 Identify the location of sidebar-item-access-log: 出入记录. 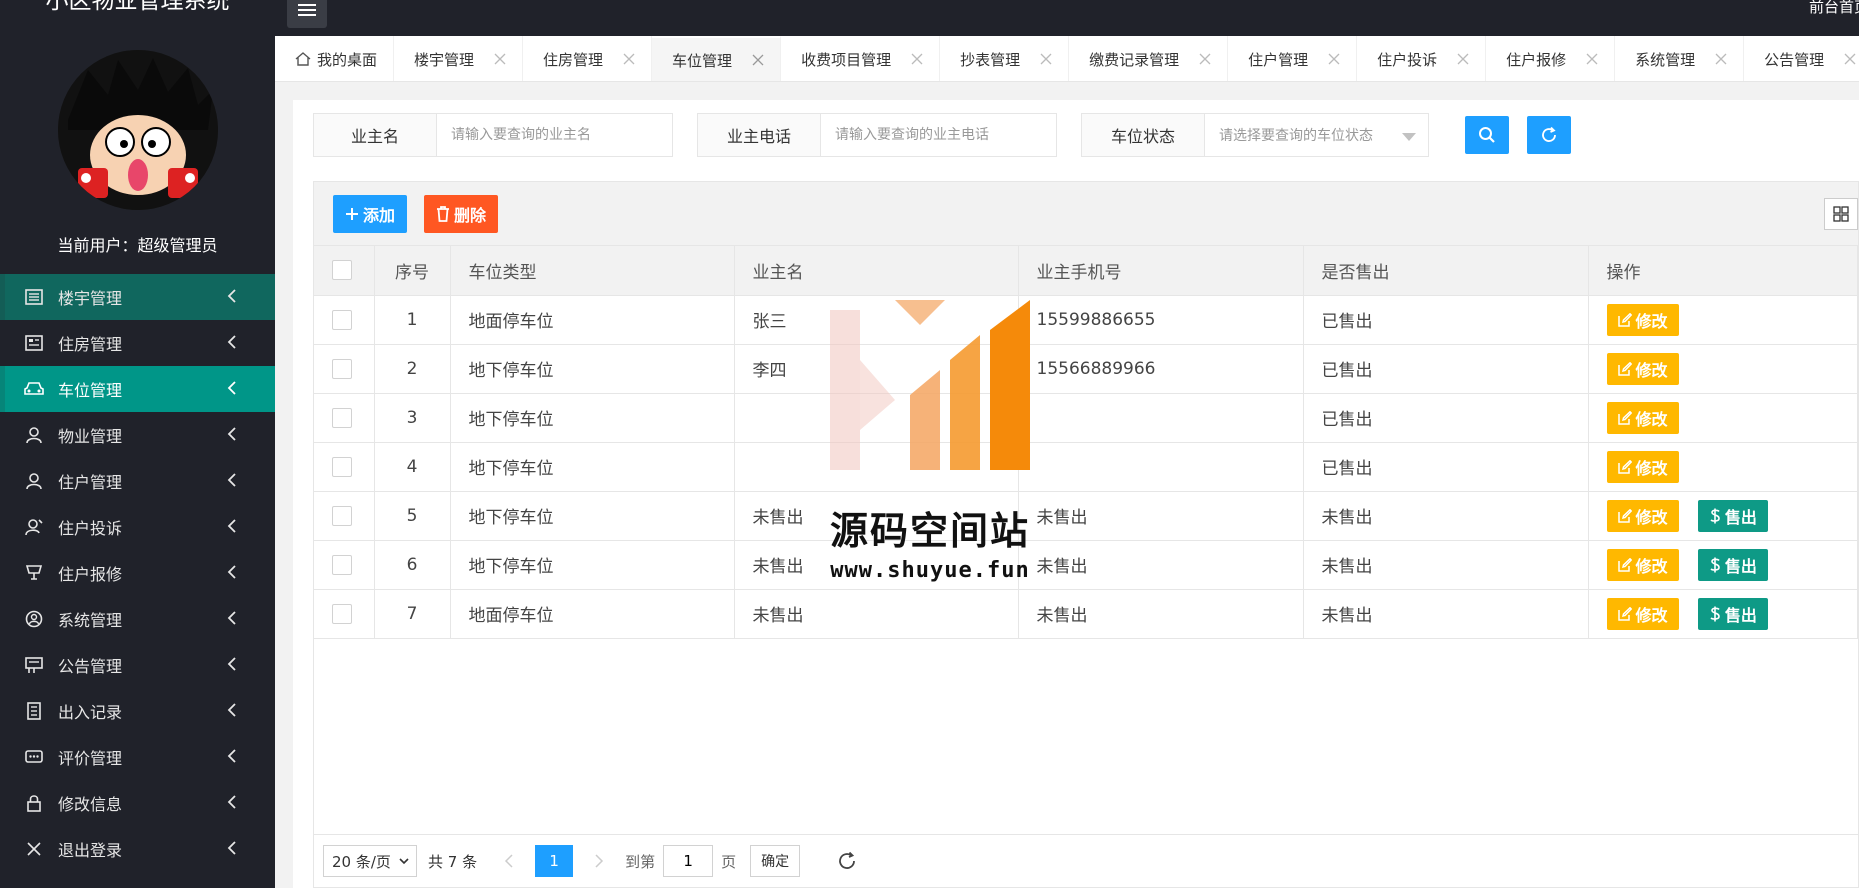
(137, 711).